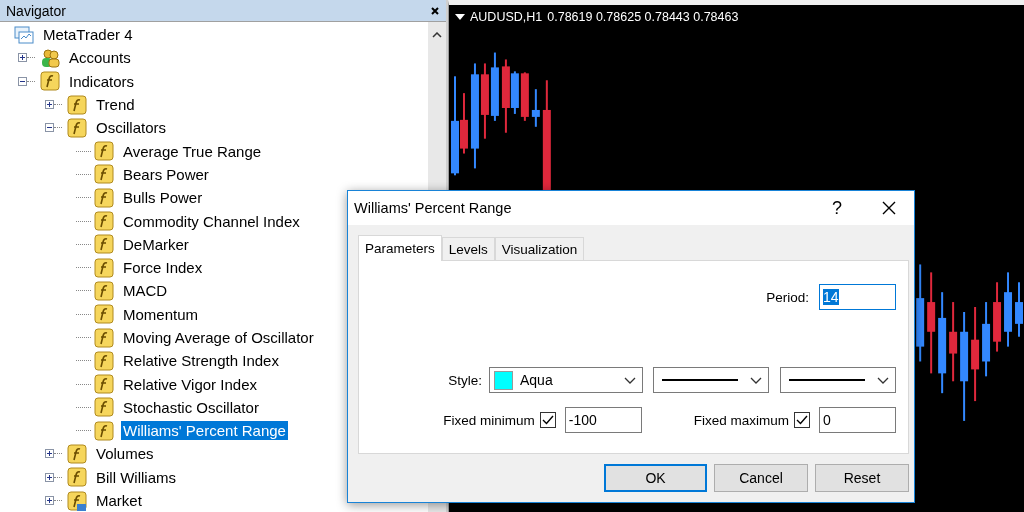  What do you see at coordinates (400, 248) in the screenshot?
I see `tab: Parameters` at bounding box center [400, 248].